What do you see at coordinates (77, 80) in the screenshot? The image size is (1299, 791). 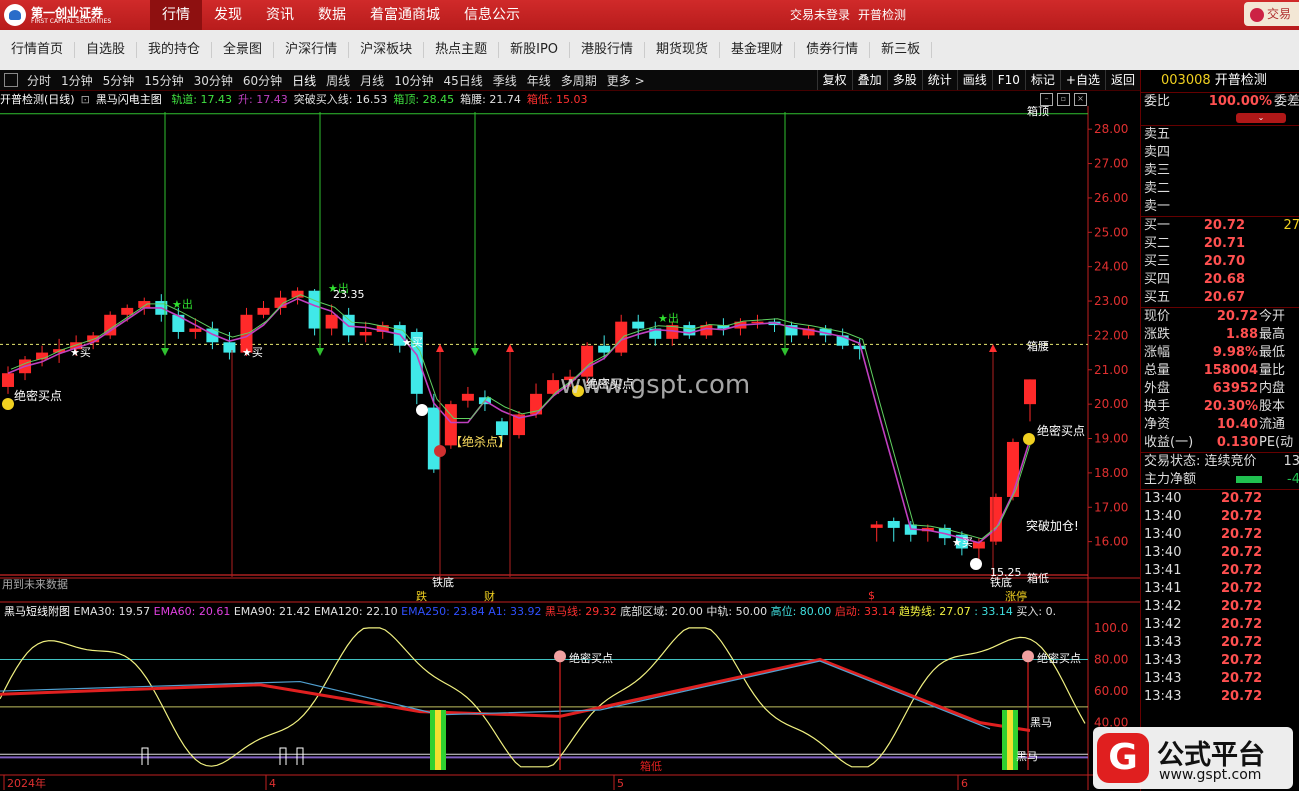 I see `period-tab: 1分钟` at bounding box center [77, 80].